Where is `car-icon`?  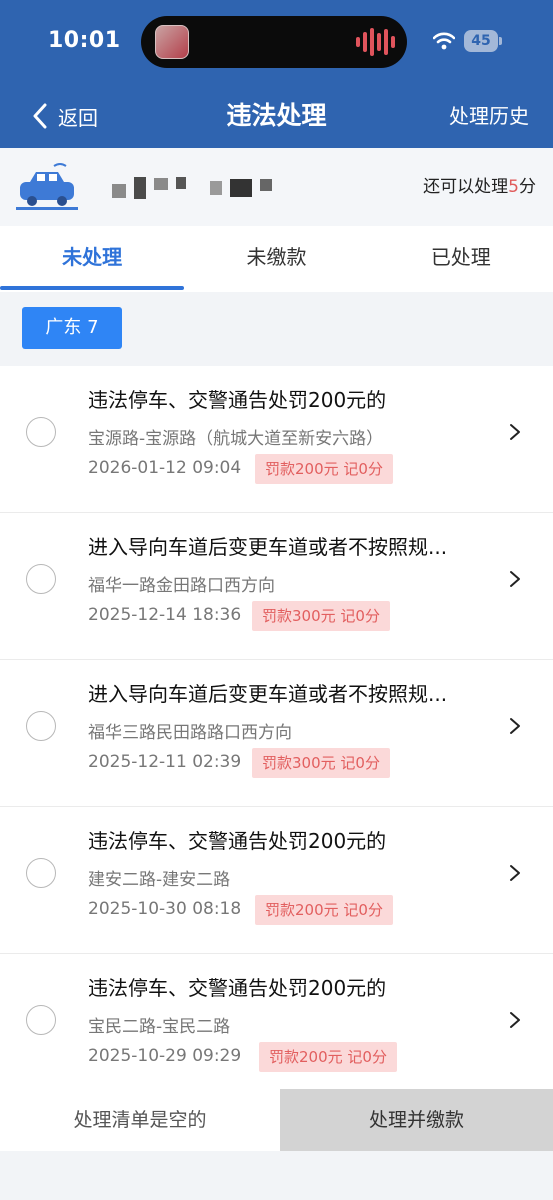 car-icon is located at coordinates (47, 186).